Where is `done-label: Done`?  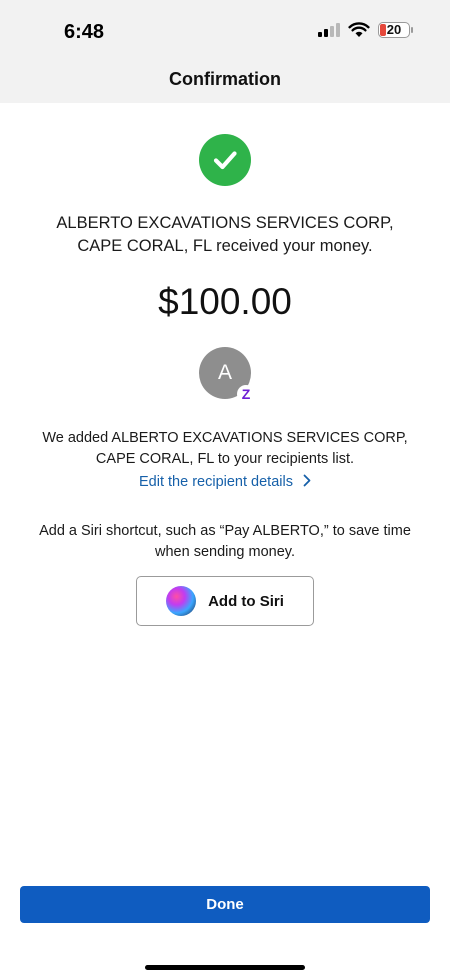
done-label: Done is located at coordinates (225, 904).